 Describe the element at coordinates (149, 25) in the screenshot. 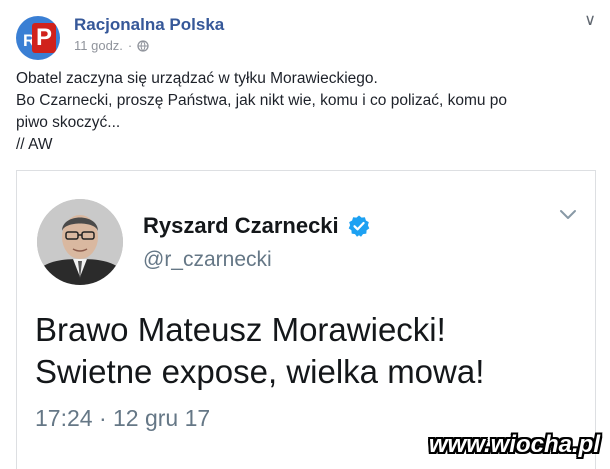

I see `page-name-link: Racjonalna Polska` at that location.